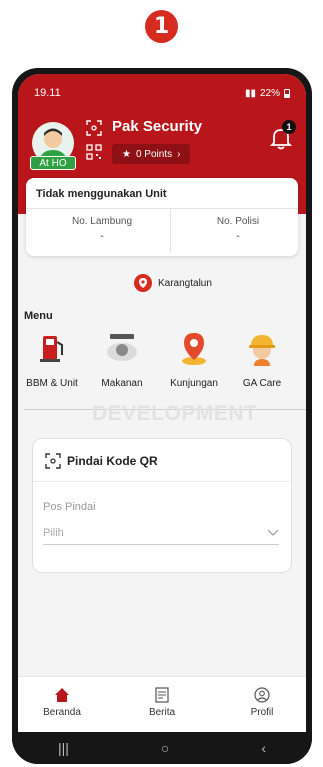  Describe the element at coordinates (273, 532) in the screenshot. I see `chevron-down-icon` at that location.